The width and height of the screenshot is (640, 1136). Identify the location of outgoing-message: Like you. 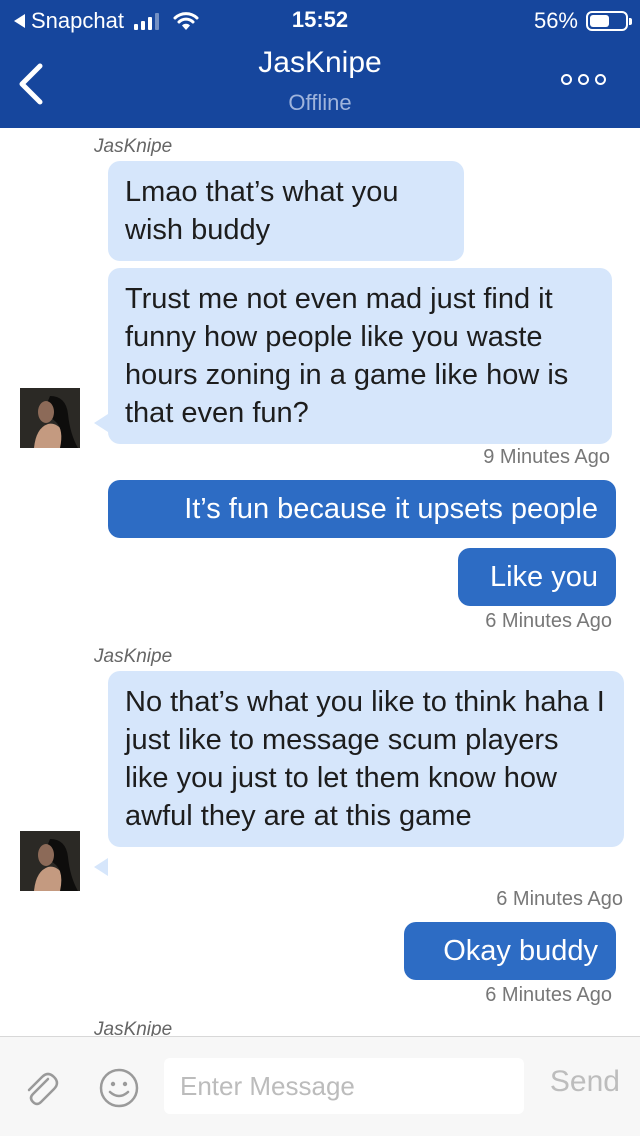
(537, 577).